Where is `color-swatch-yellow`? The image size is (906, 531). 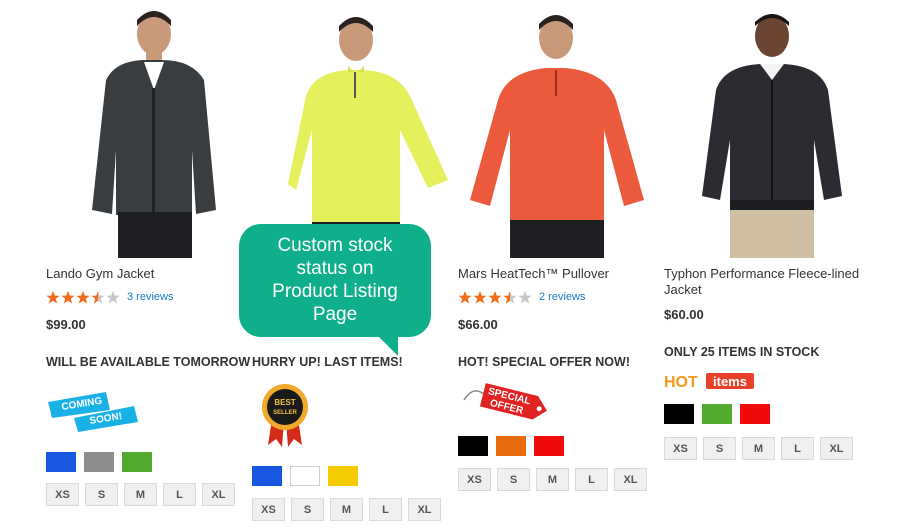
color-swatch-yellow is located at coordinates (343, 476).